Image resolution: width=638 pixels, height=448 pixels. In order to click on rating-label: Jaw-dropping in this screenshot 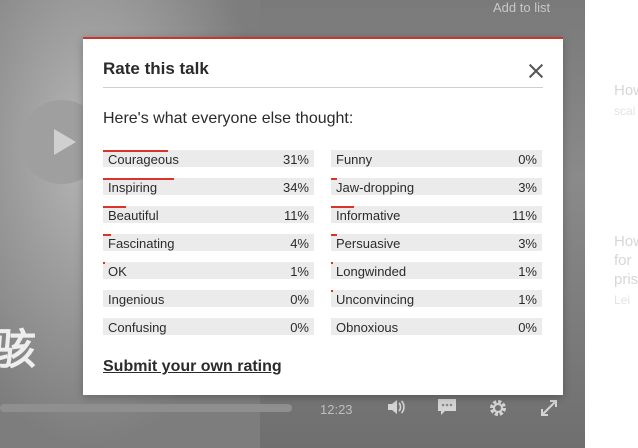, I will do `click(375, 187)`.